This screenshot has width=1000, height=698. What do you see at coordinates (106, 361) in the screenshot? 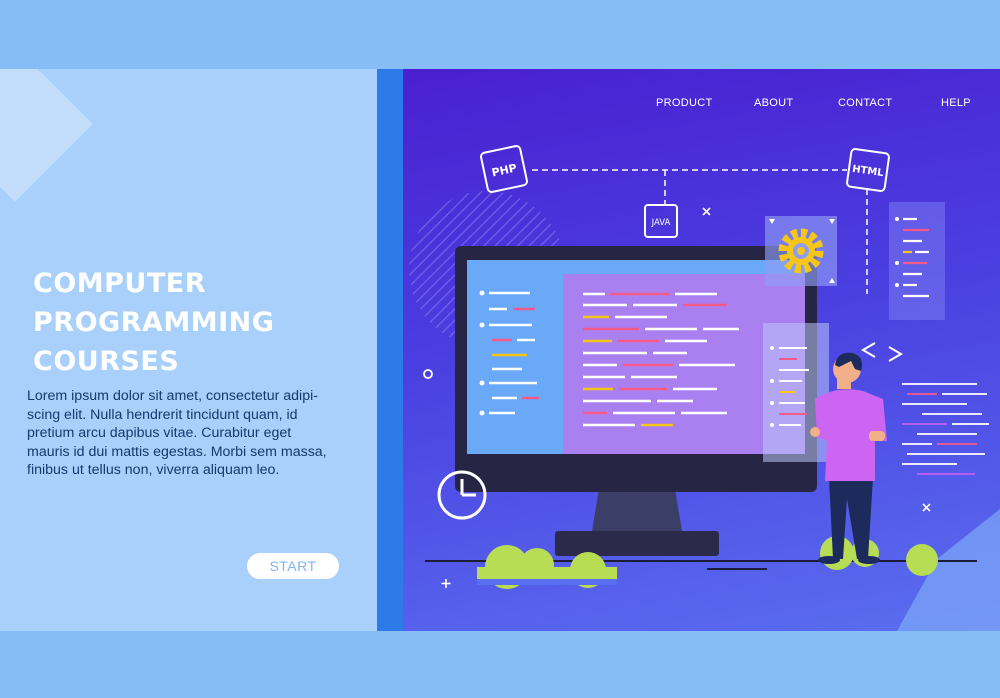
I see `title-line-3: COURSES` at bounding box center [106, 361].